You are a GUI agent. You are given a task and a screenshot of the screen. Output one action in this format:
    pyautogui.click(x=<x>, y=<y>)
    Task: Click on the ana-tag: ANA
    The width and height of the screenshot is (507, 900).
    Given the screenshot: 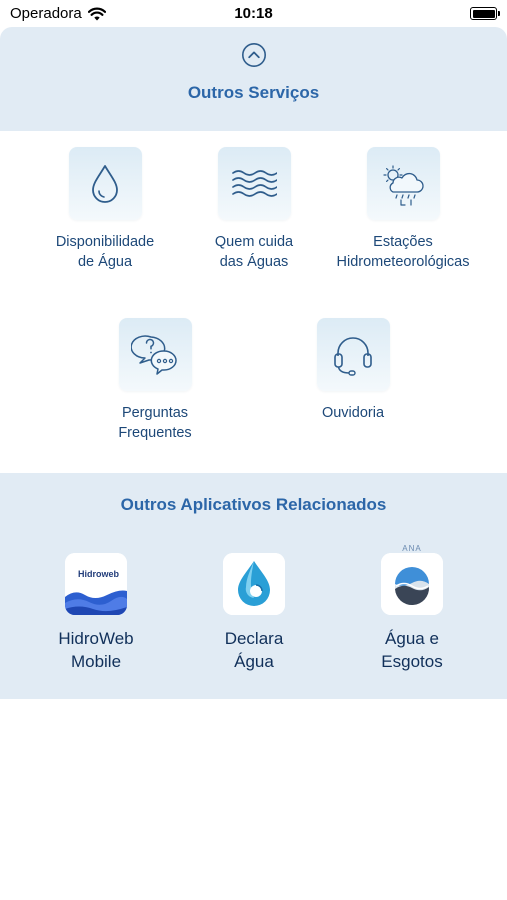 What is the action you would take?
    pyautogui.click(x=412, y=548)
    